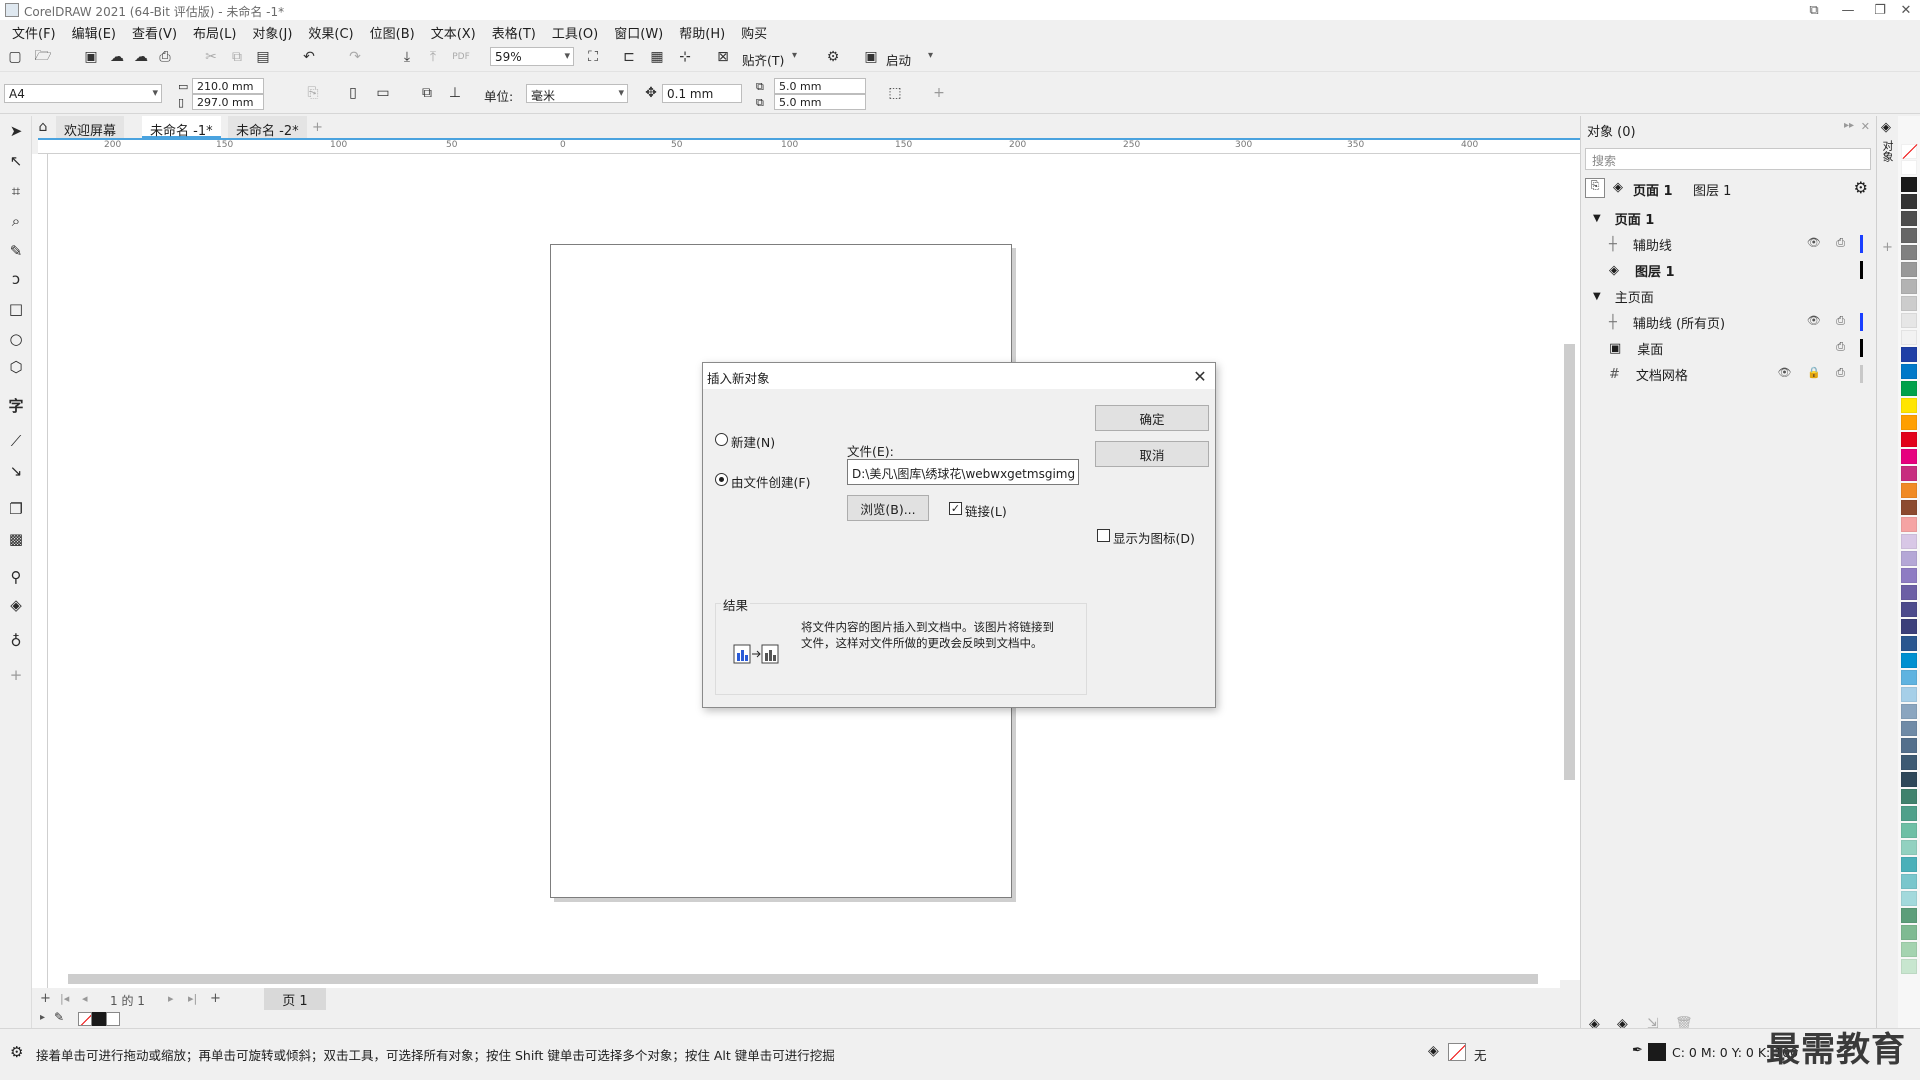  What do you see at coordinates (1861, 187) in the screenshot?
I see `docker-options-gear-icon: ⚙` at bounding box center [1861, 187].